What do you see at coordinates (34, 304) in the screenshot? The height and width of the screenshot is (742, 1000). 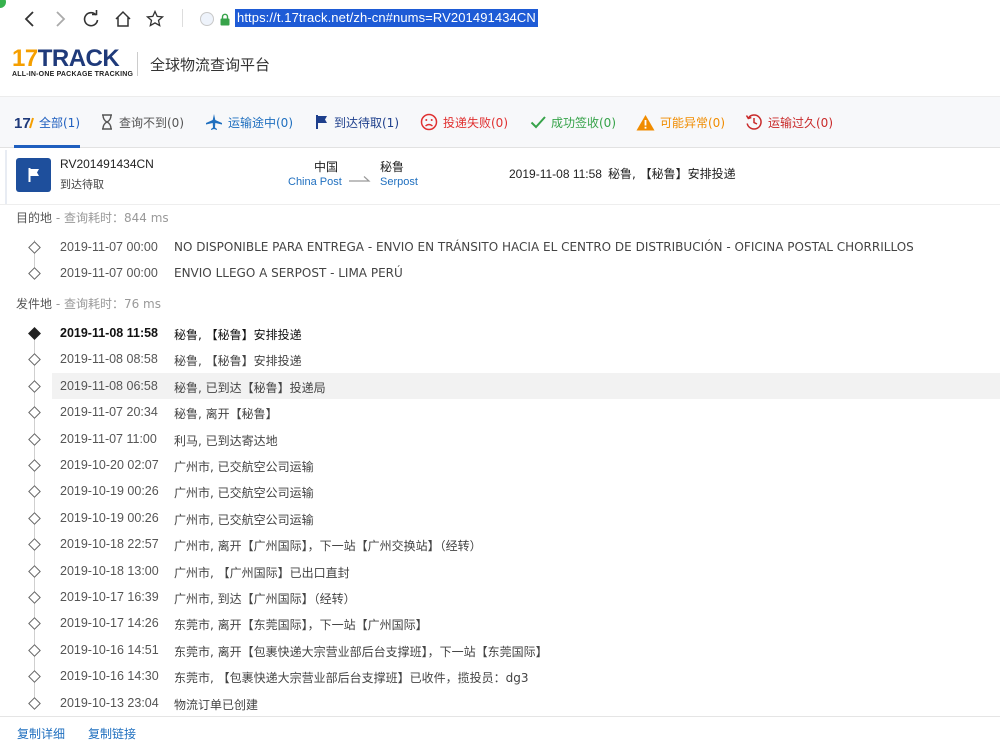 I see `section-title: 发件地` at bounding box center [34, 304].